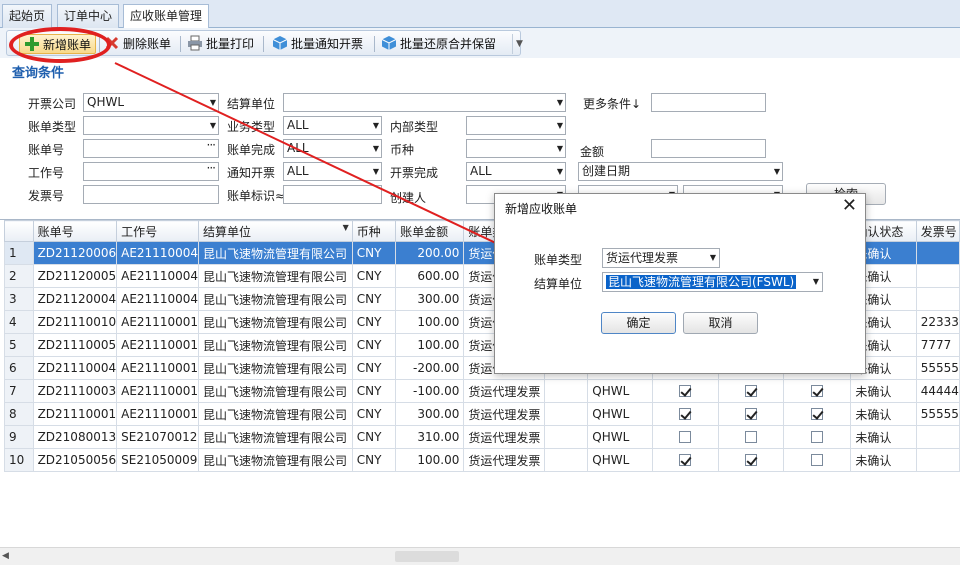  I want to click on cell-amount: 600.00, so click(430, 276).